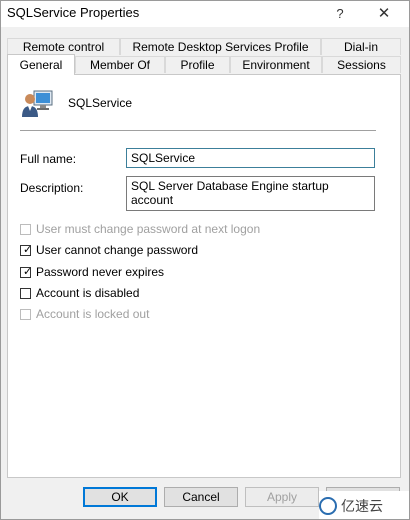 Image resolution: width=410 pixels, height=520 pixels. I want to click on option-account-is-locked-out: Account is locked out, so click(84, 314).